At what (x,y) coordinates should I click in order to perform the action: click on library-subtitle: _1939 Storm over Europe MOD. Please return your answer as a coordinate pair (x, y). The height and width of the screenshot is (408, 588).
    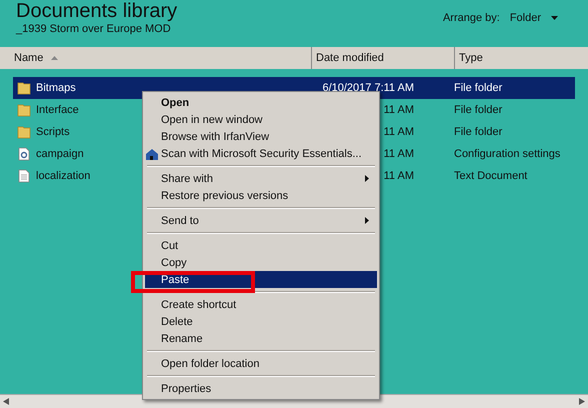
    Looking at the image, I should click on (94, 29).